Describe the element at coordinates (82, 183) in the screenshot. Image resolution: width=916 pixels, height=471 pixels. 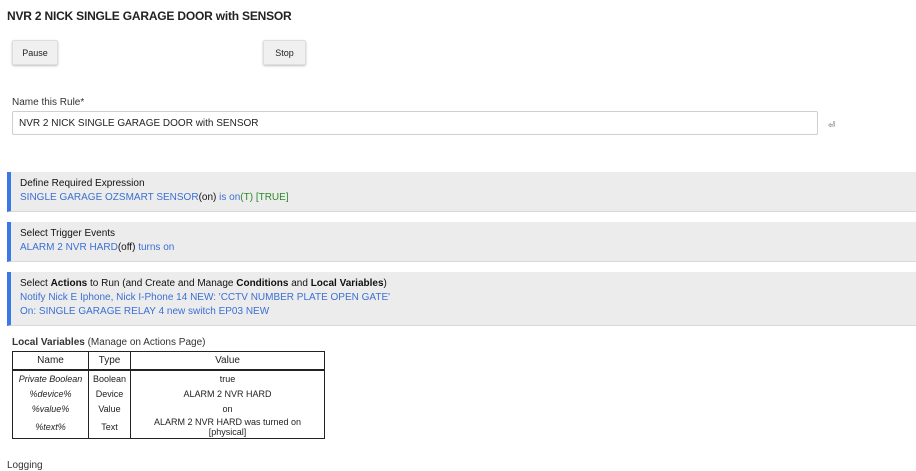
I see `expression-title: Define Required Expression` at that location.